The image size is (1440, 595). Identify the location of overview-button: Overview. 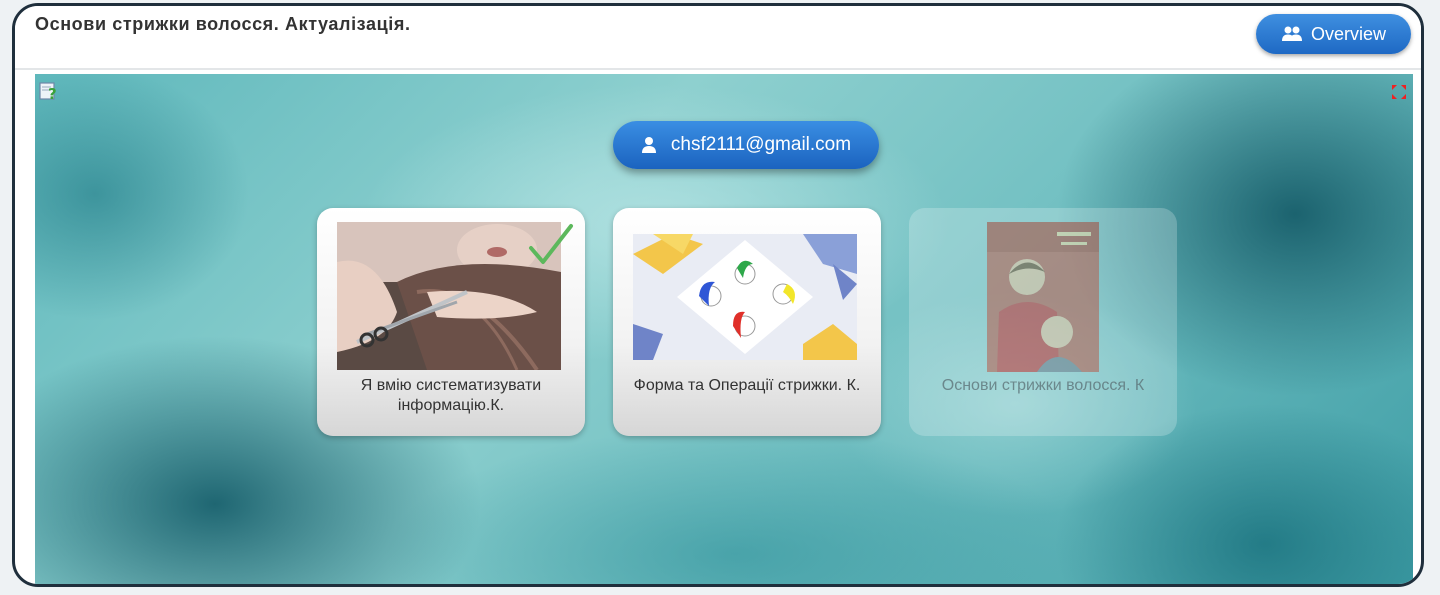
(1333, 34).